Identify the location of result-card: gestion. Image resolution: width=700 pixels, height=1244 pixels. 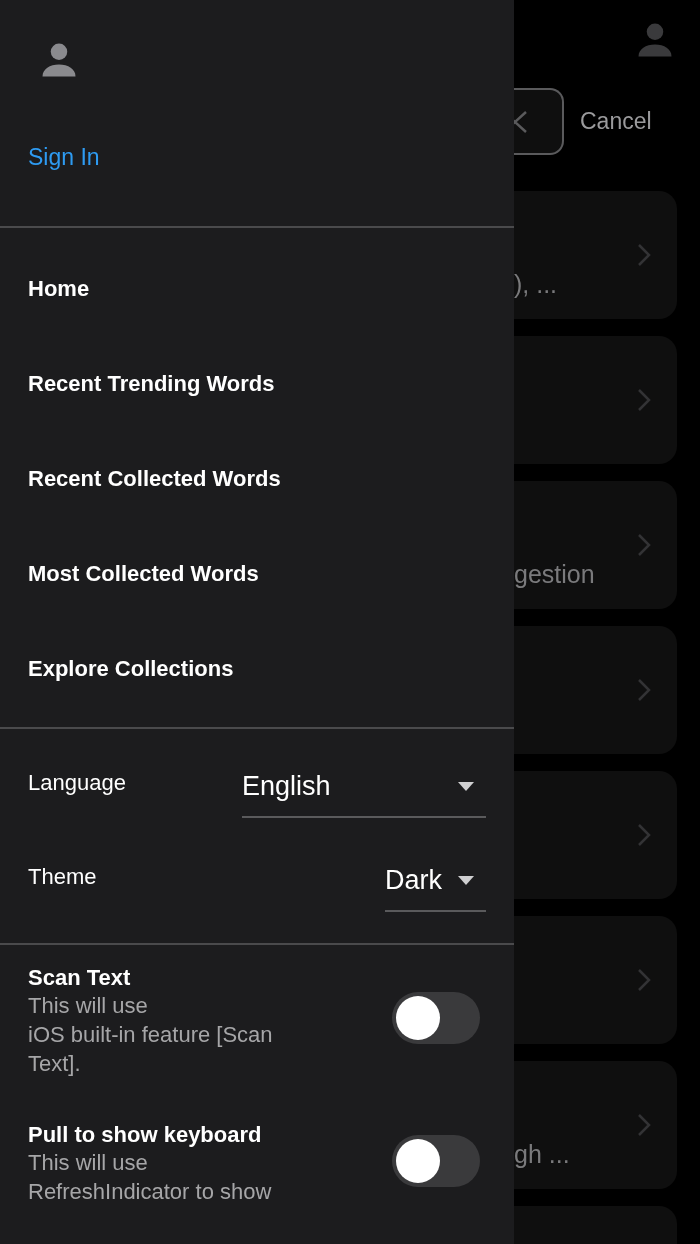
(595, 545).